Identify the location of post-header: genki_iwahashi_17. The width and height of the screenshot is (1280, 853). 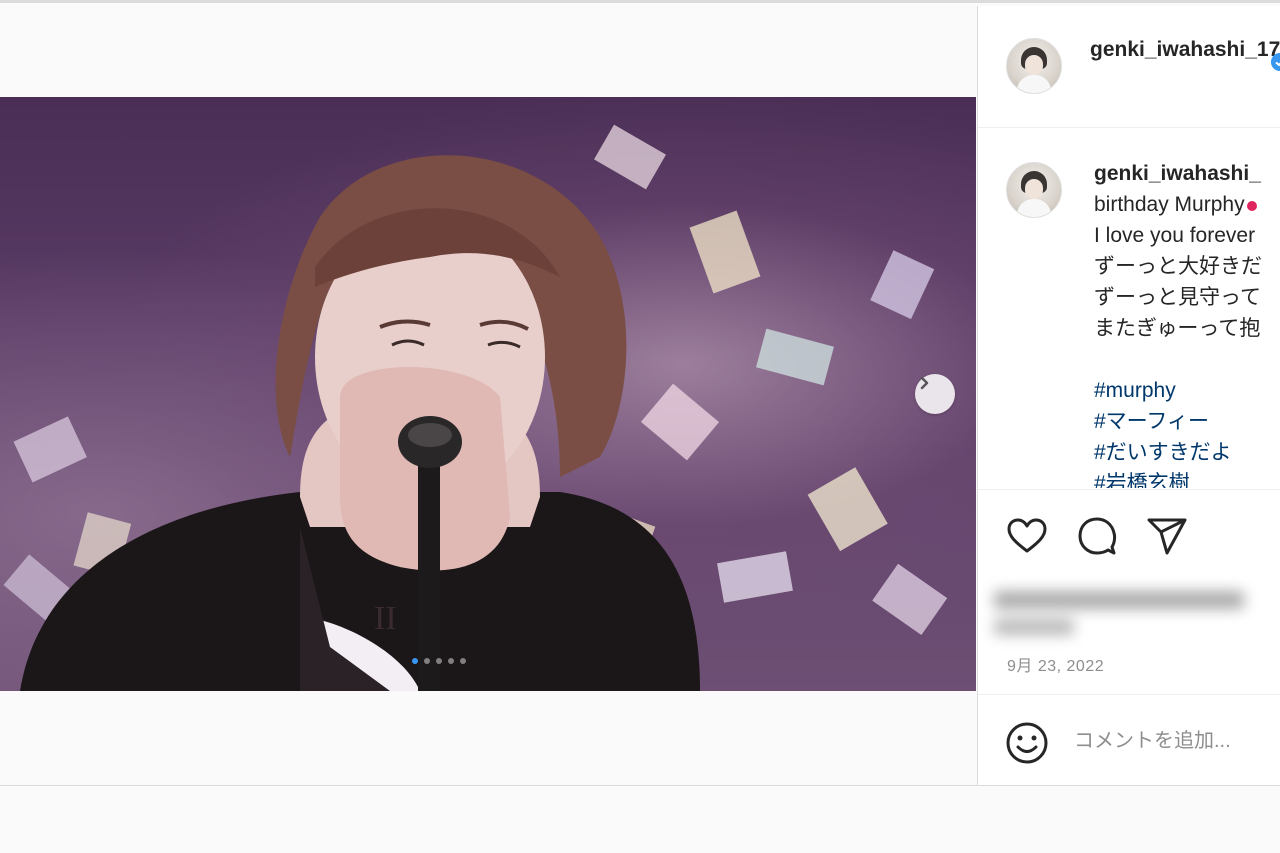
(1129, 67).